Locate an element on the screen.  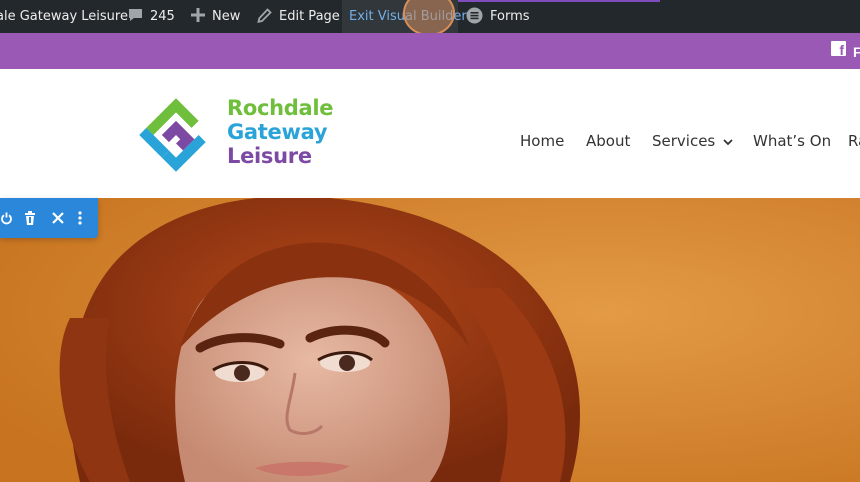
top-bar: f F is located at coordinates (430, 51).